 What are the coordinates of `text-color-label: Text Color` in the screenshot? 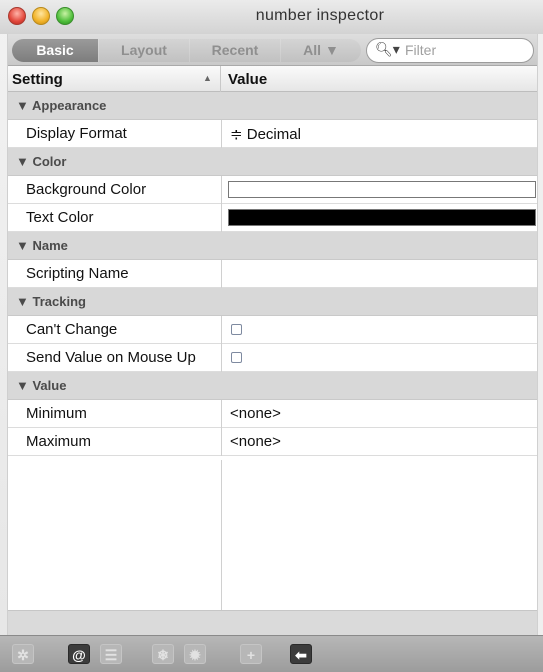 It's located at (60, 217).